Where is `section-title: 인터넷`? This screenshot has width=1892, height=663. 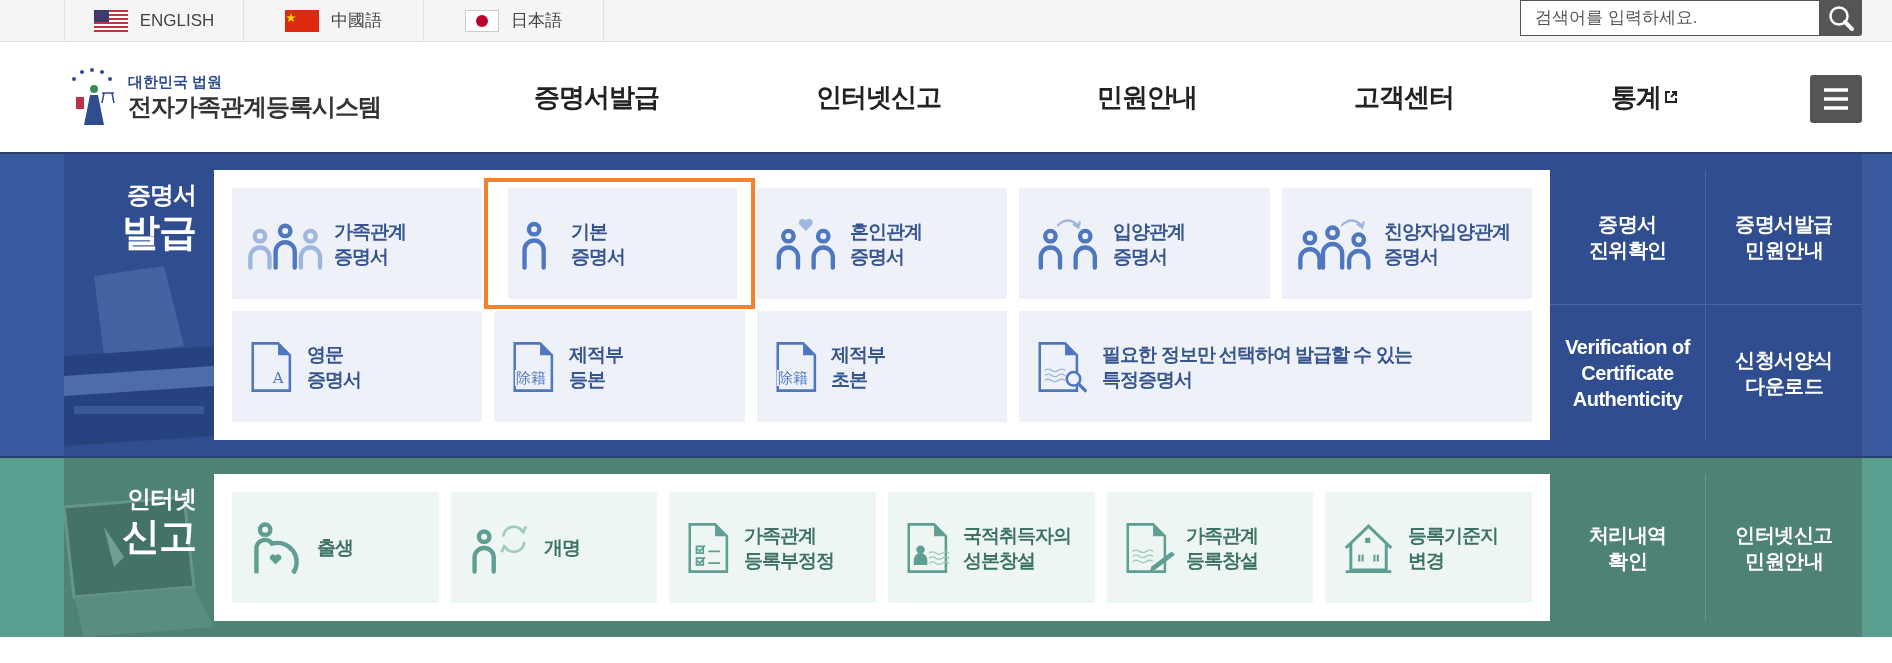 section-title: 인터넷 is located at coordinates (161, 499).